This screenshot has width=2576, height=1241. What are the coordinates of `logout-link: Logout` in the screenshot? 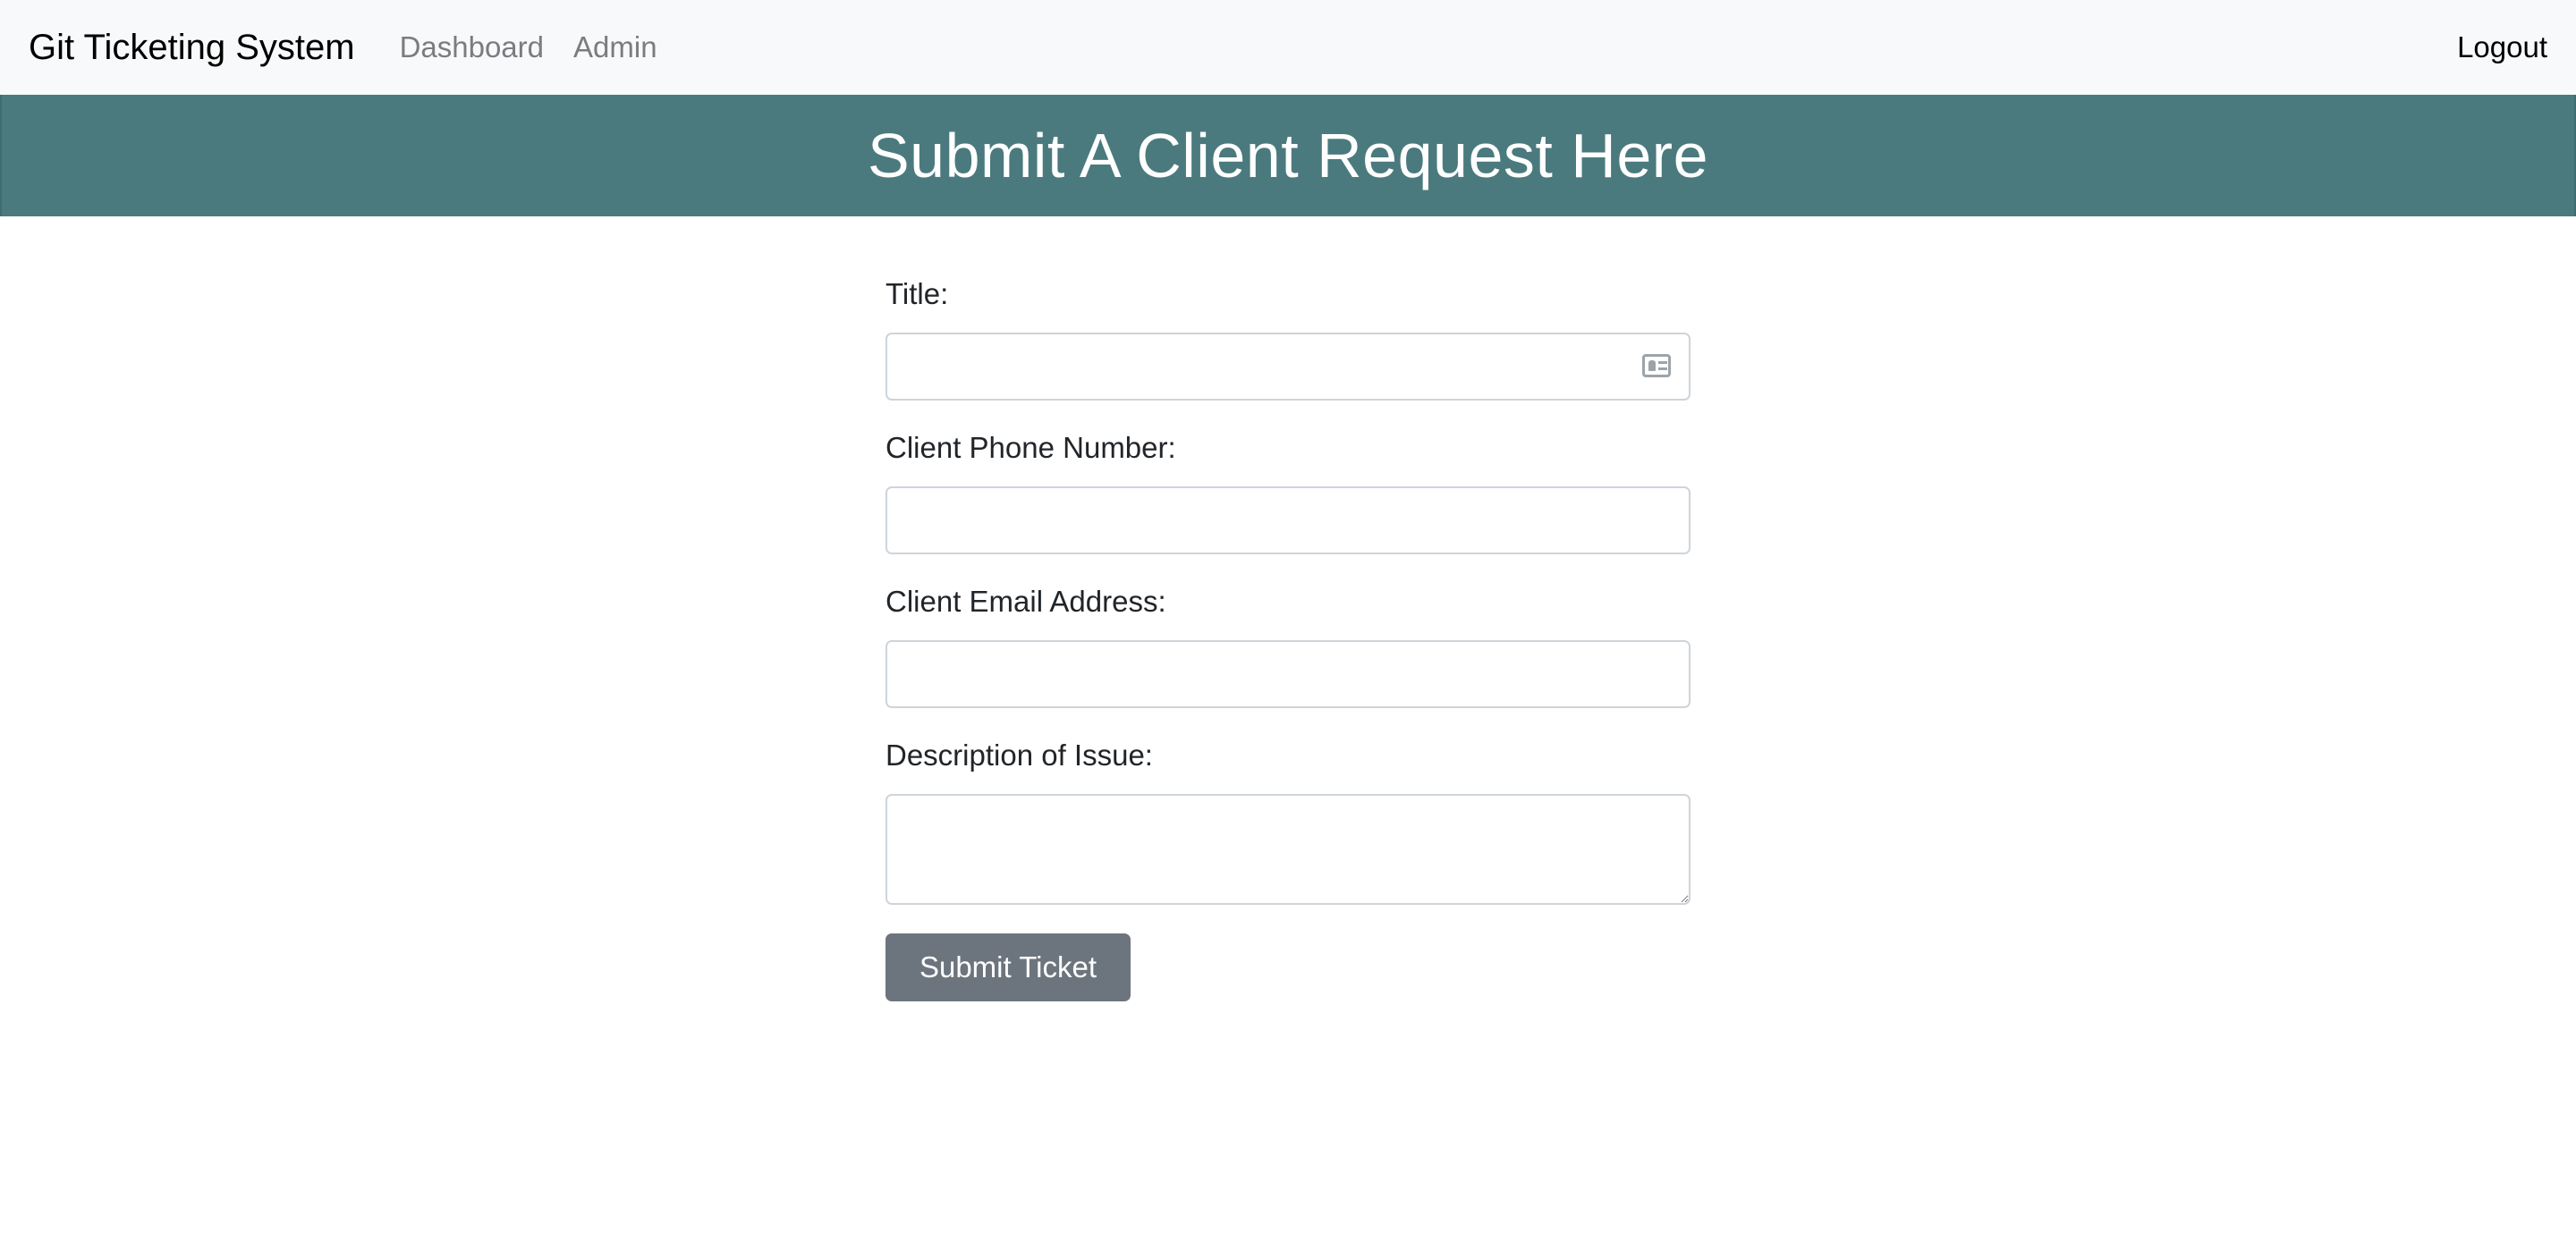 It's located at (2502, 47).